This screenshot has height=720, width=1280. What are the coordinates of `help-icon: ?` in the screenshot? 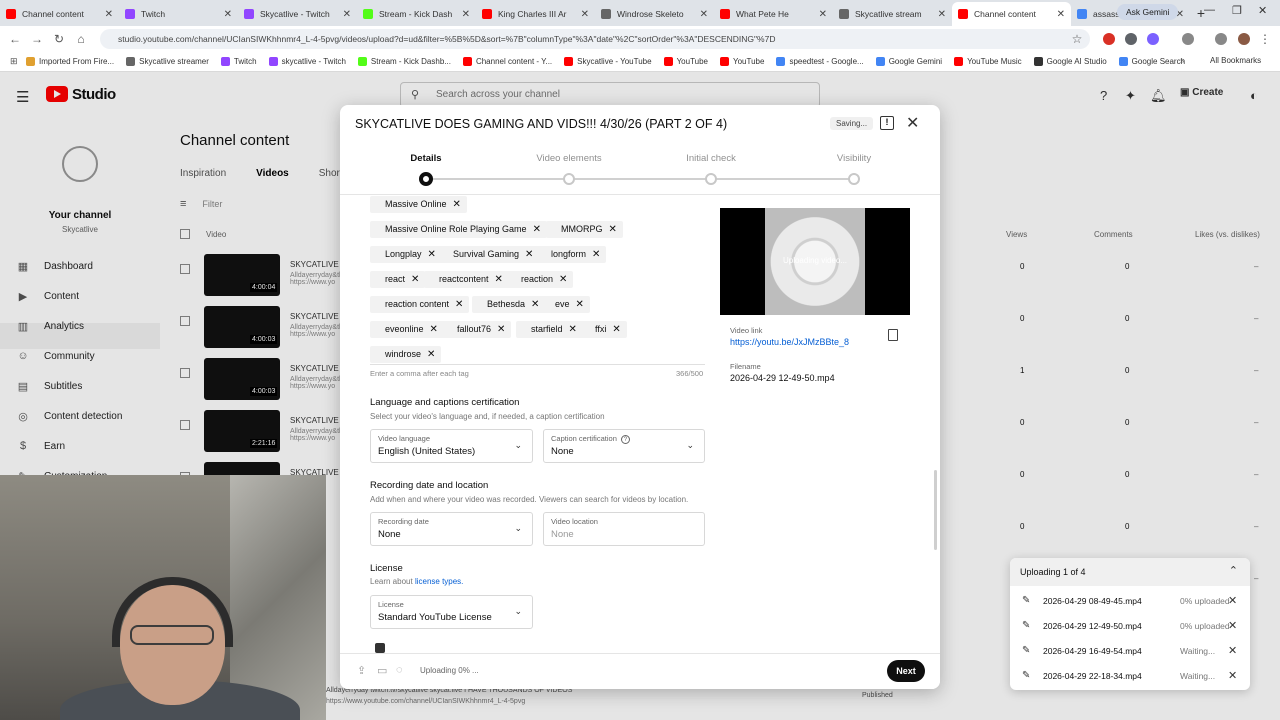 It's located at (625, 439).